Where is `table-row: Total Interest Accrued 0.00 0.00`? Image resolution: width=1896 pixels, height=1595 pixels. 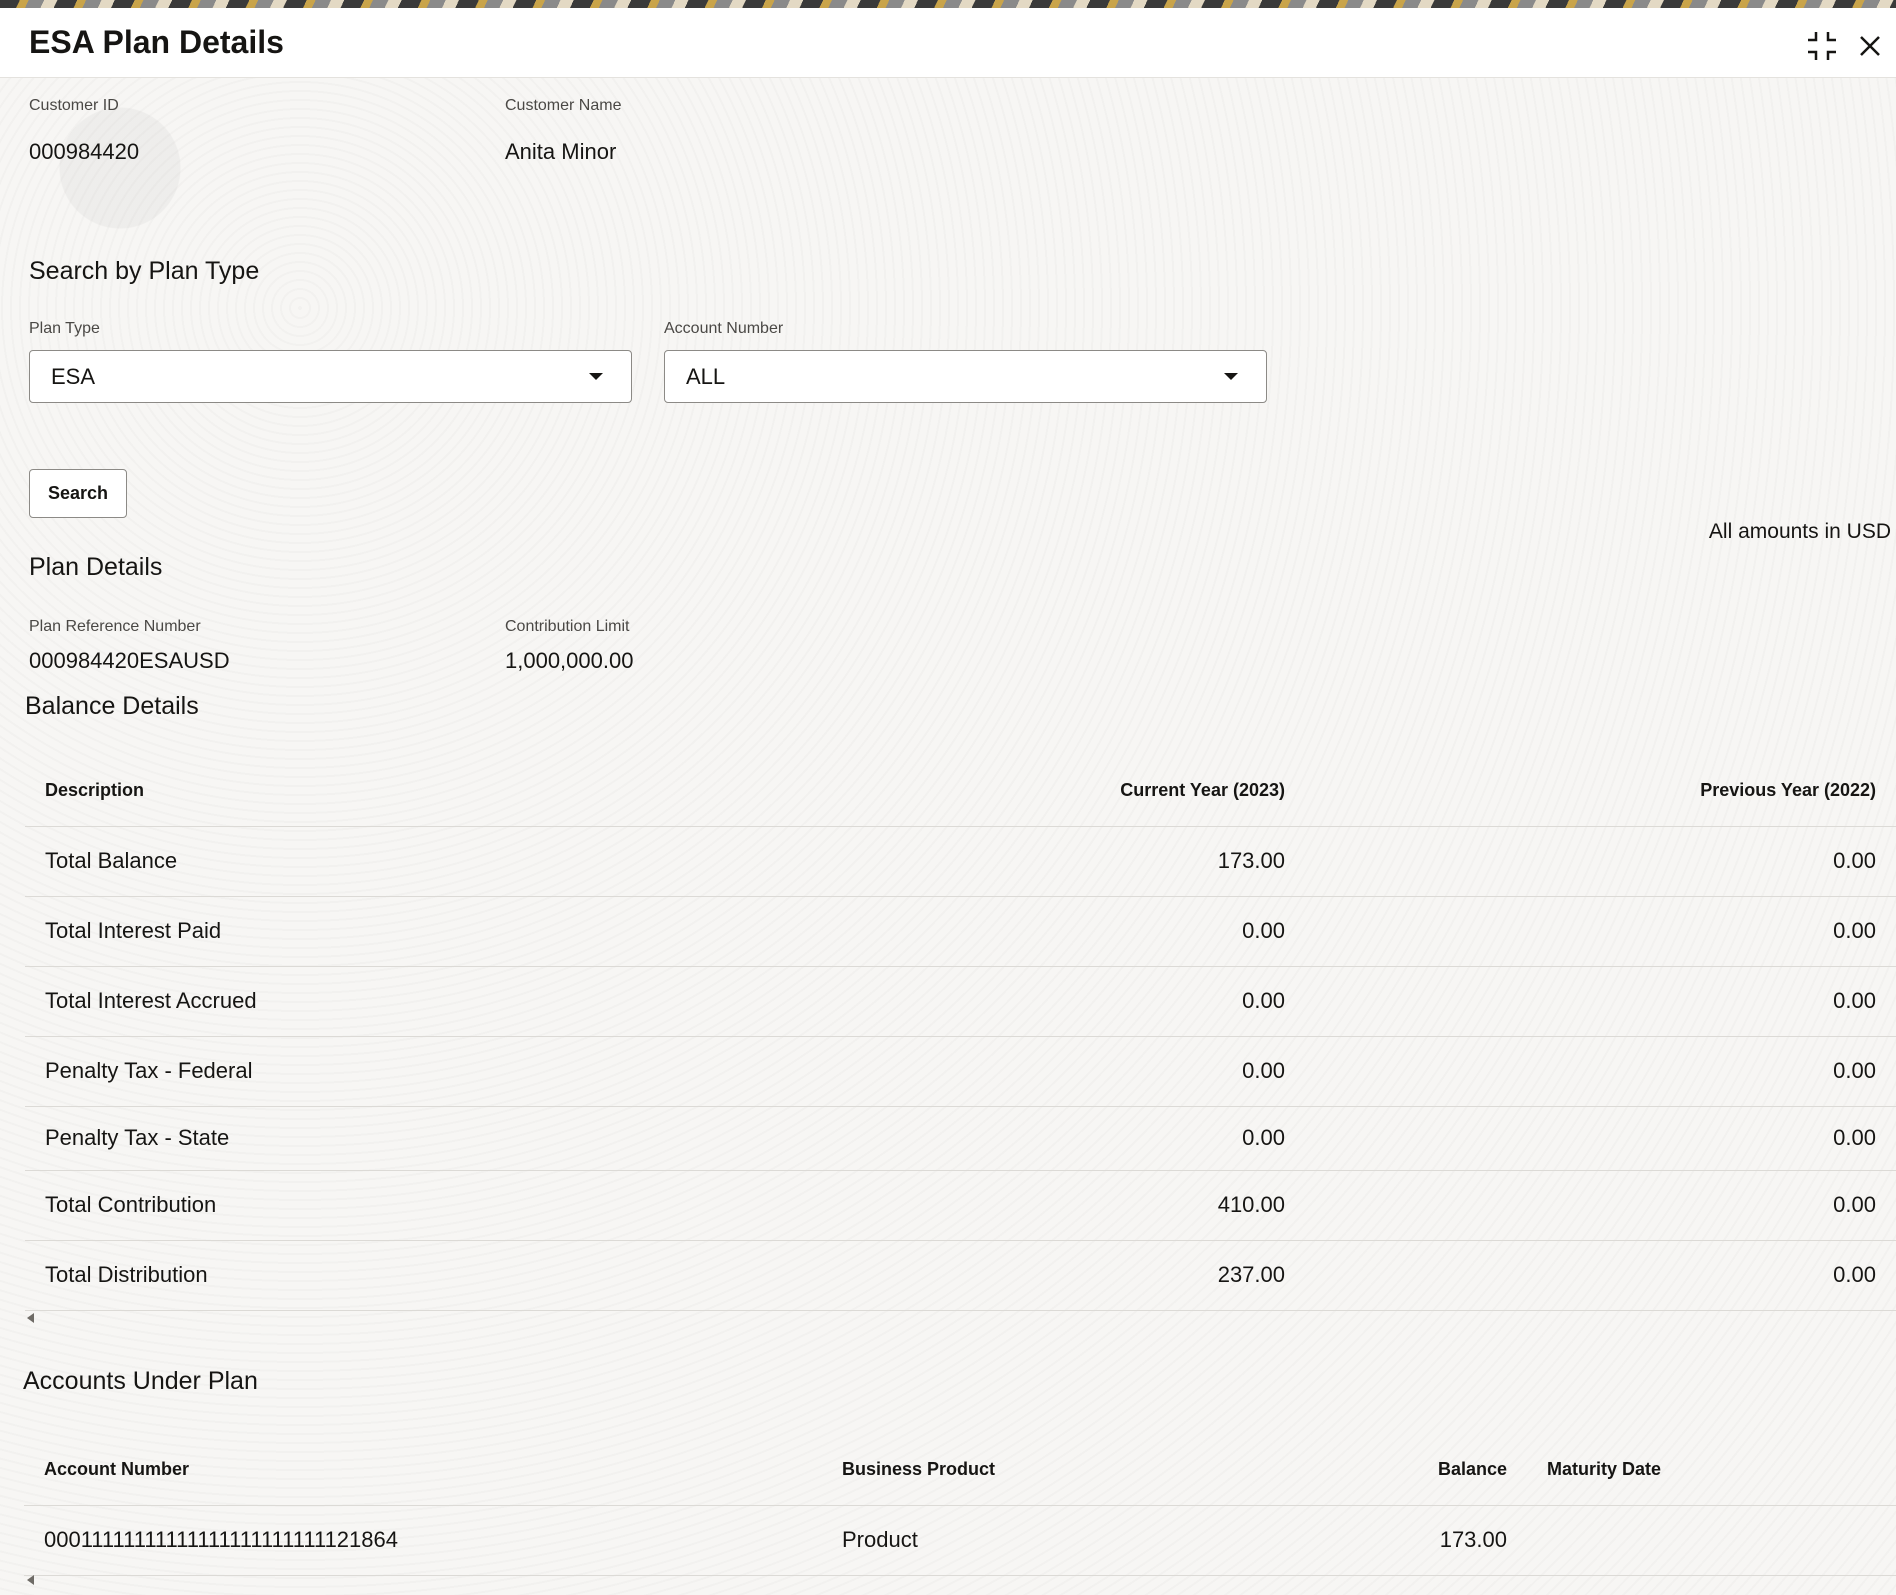 table-row: Total Interest Accrued 0.00 0.00 is located at coordinates (960, 1001).